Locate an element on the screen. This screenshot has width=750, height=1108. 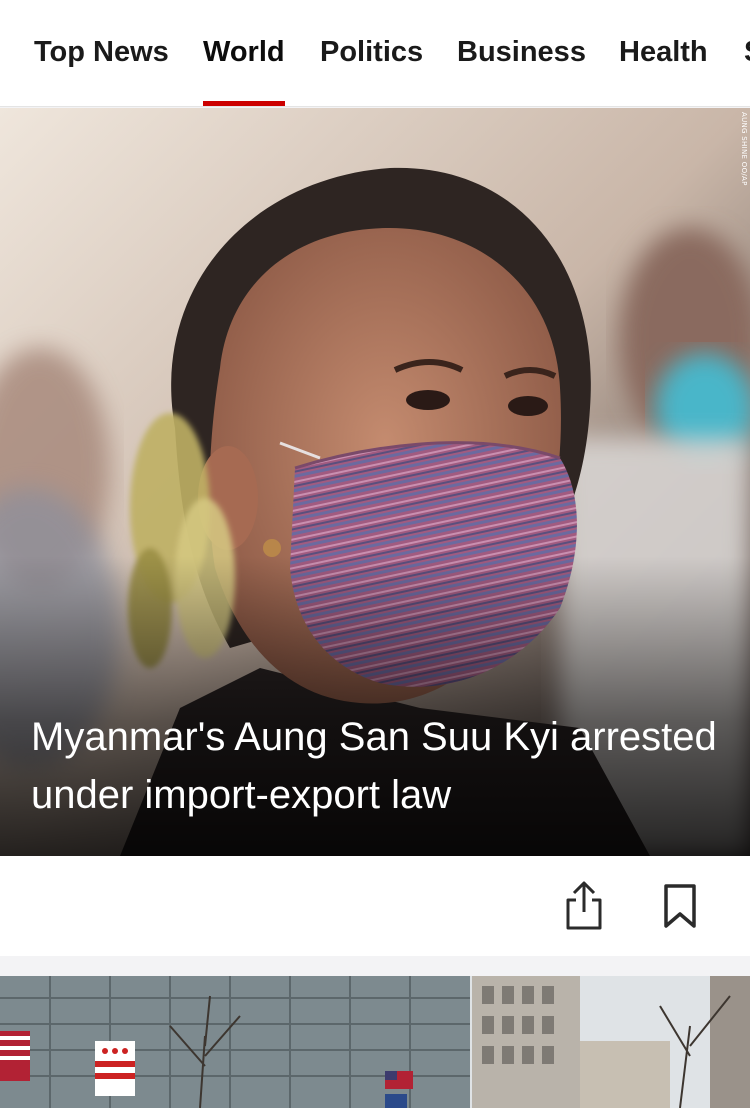
share-icon is located at coordinates (584, 905).